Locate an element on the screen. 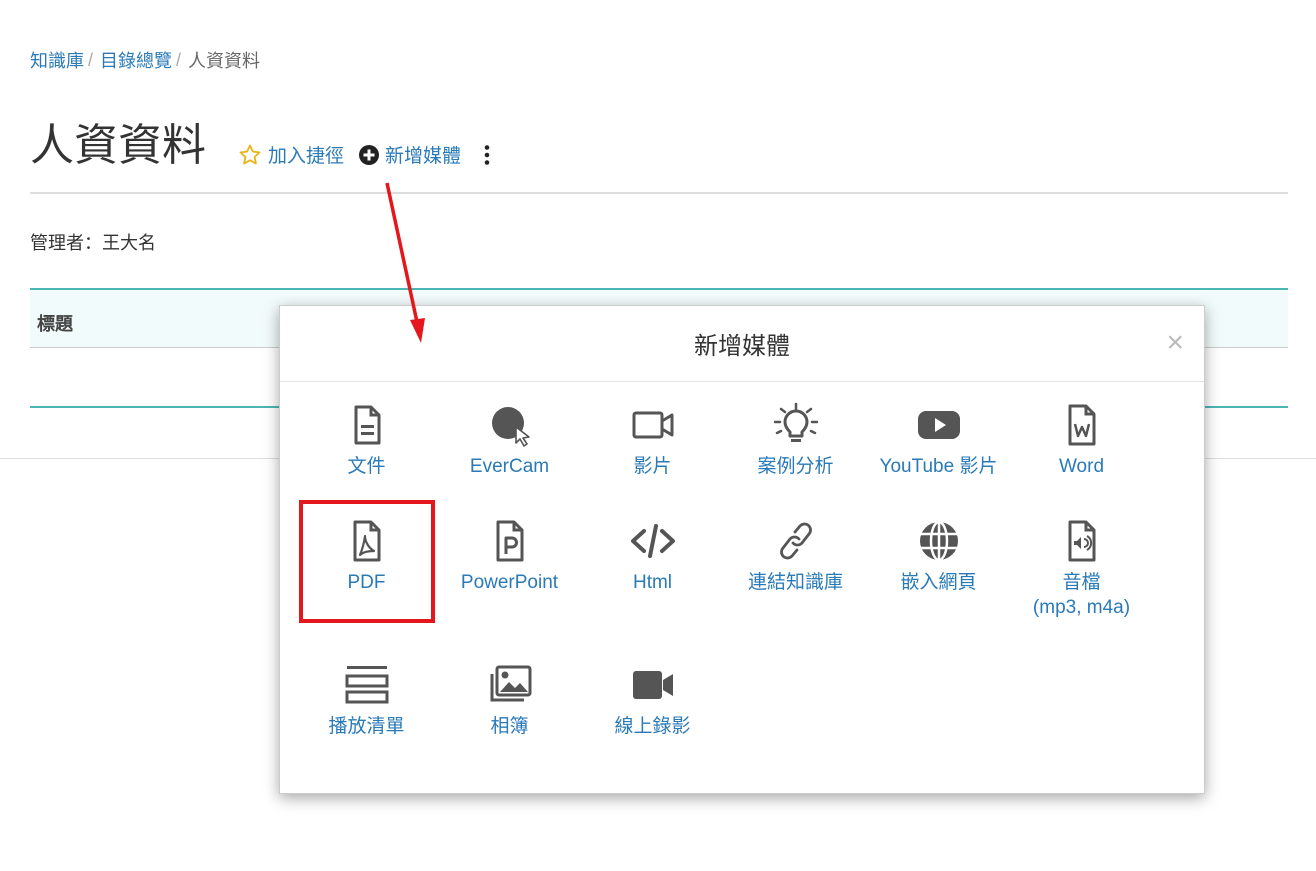  media-item-label: 文件 is located at coordinates (366, 466).